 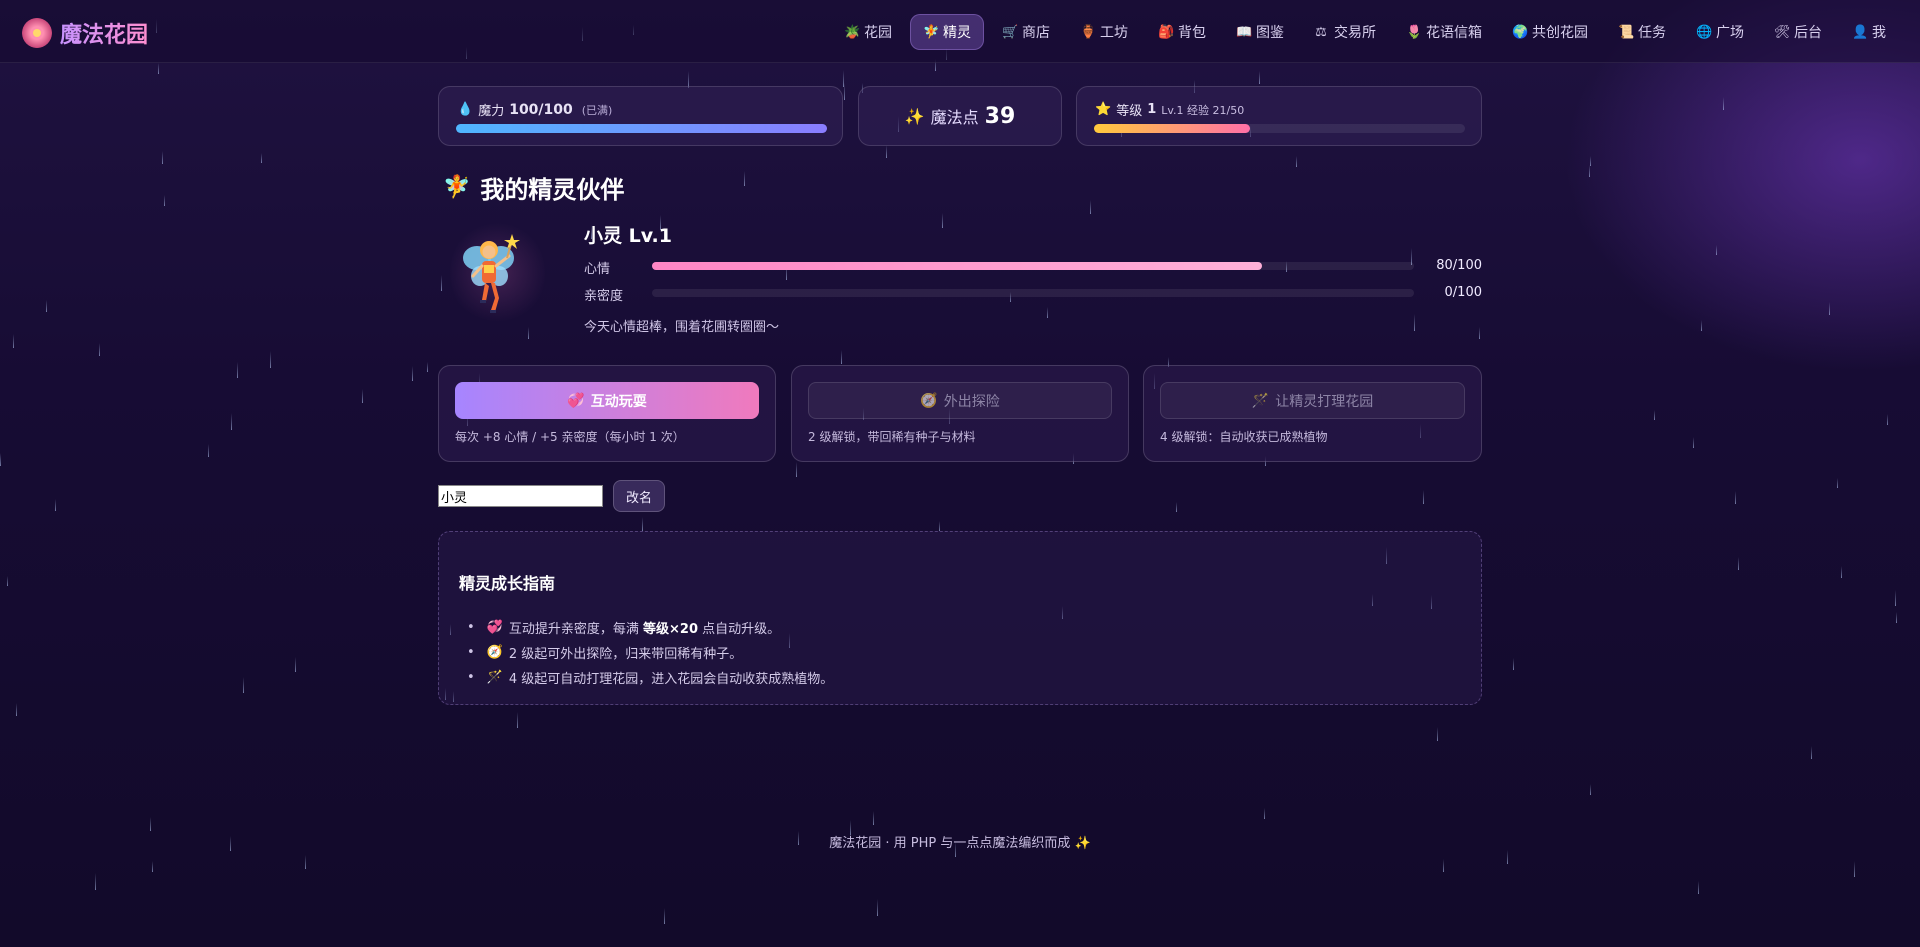 What do you see at coordinates (1782, 32) in the screenshot?
I see `tools-icon: 🛠` at bounding box center [1782, 32].